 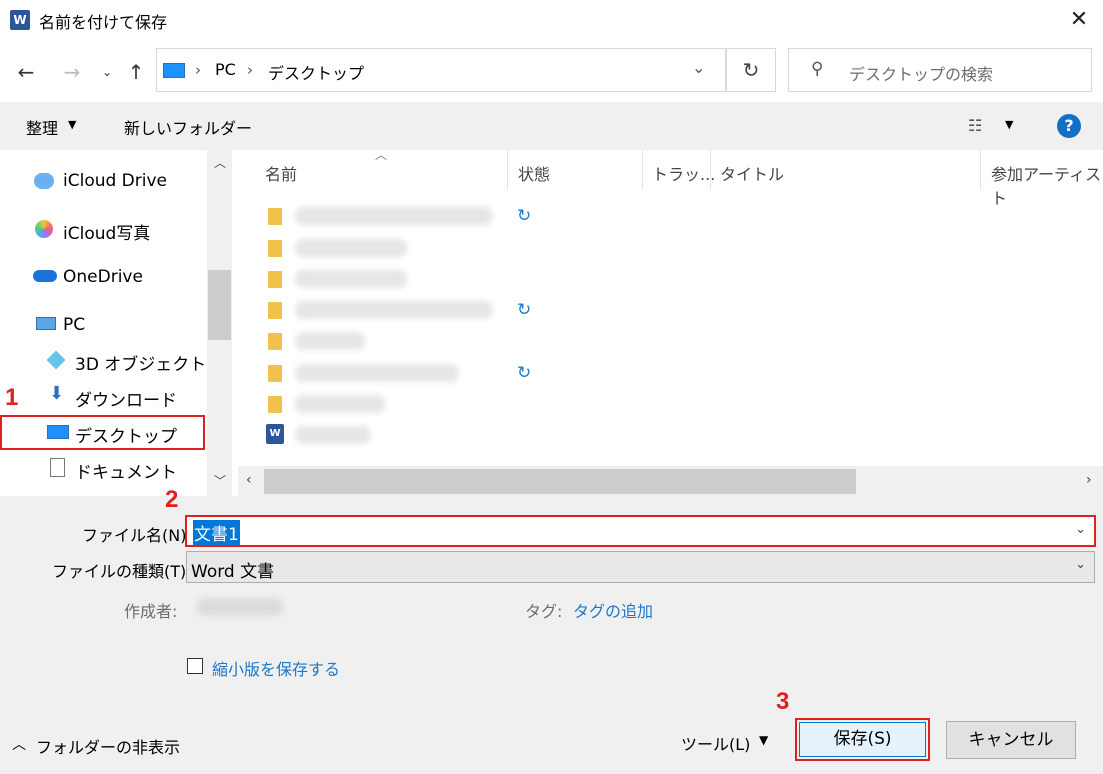 I want to click on refresh-icon: ↻, so click(x=751, y=70).